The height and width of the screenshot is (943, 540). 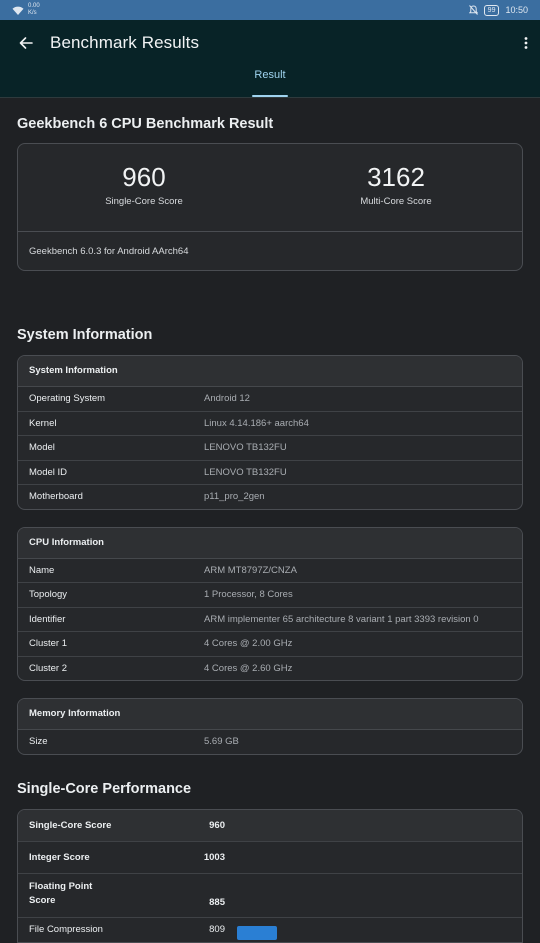 I want to click on info-key: Size, so click(x=38, y=741).